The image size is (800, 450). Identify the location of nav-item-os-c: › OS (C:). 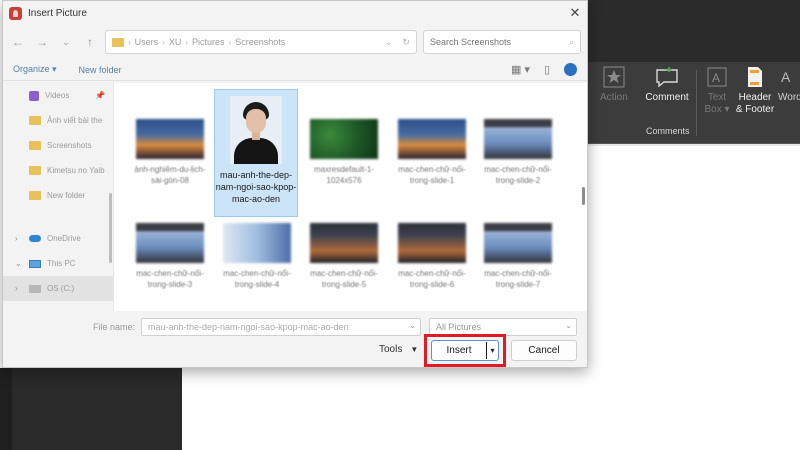
(58, 288).